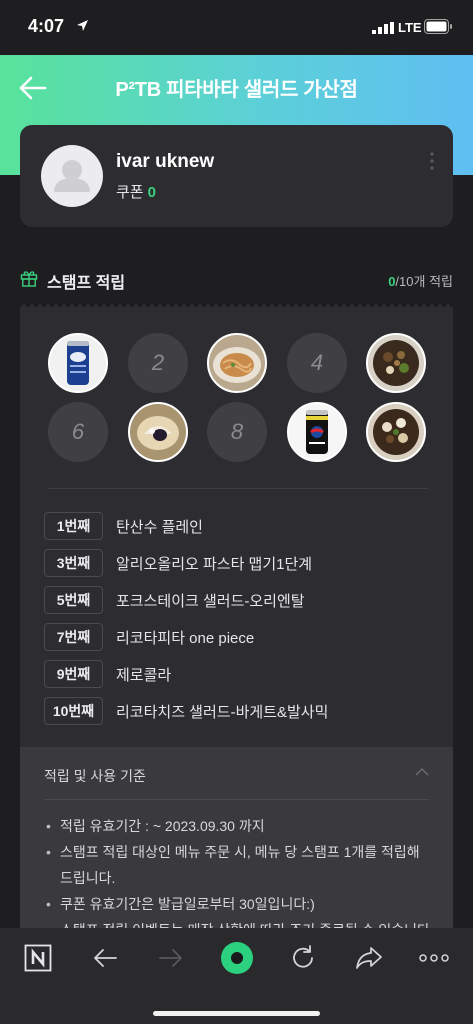  I want to click on more-horizontal-icon, so click(434, 958).